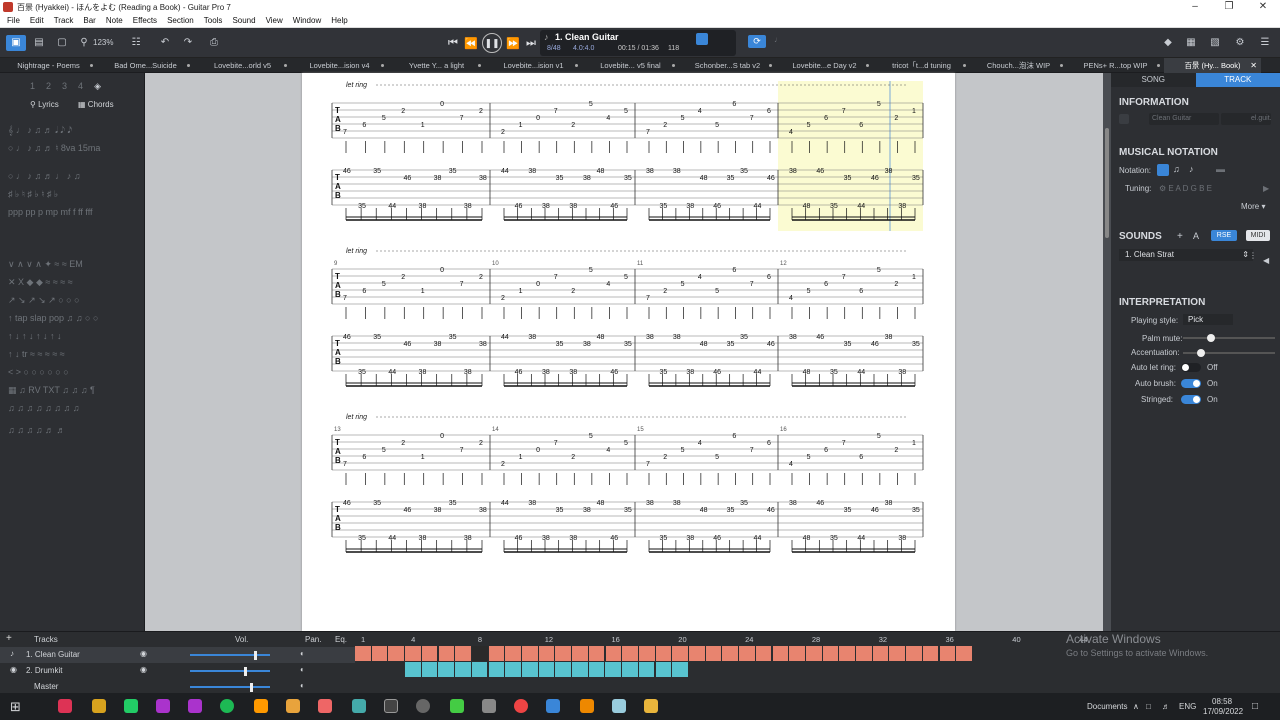 The image size is (1280, 720). Describe the element at coordinates (1187, 706) in the screenshot. I see `language-indicator: ENG` at that location.